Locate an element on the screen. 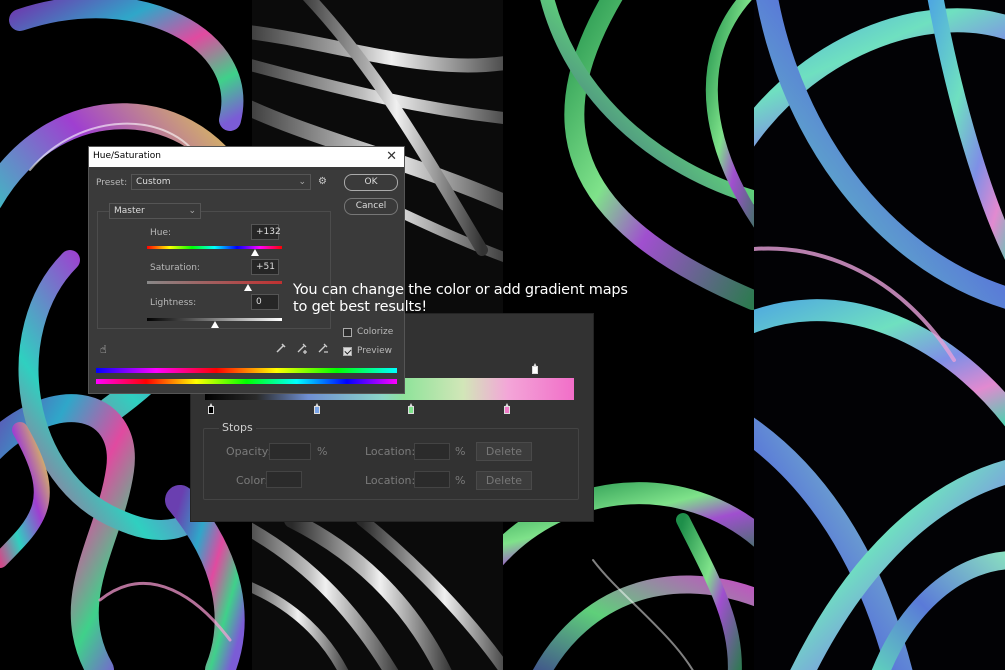 The image size is (1005, 670). delete-opacity-stop-button: Delete is located at coordinates (504, 451).